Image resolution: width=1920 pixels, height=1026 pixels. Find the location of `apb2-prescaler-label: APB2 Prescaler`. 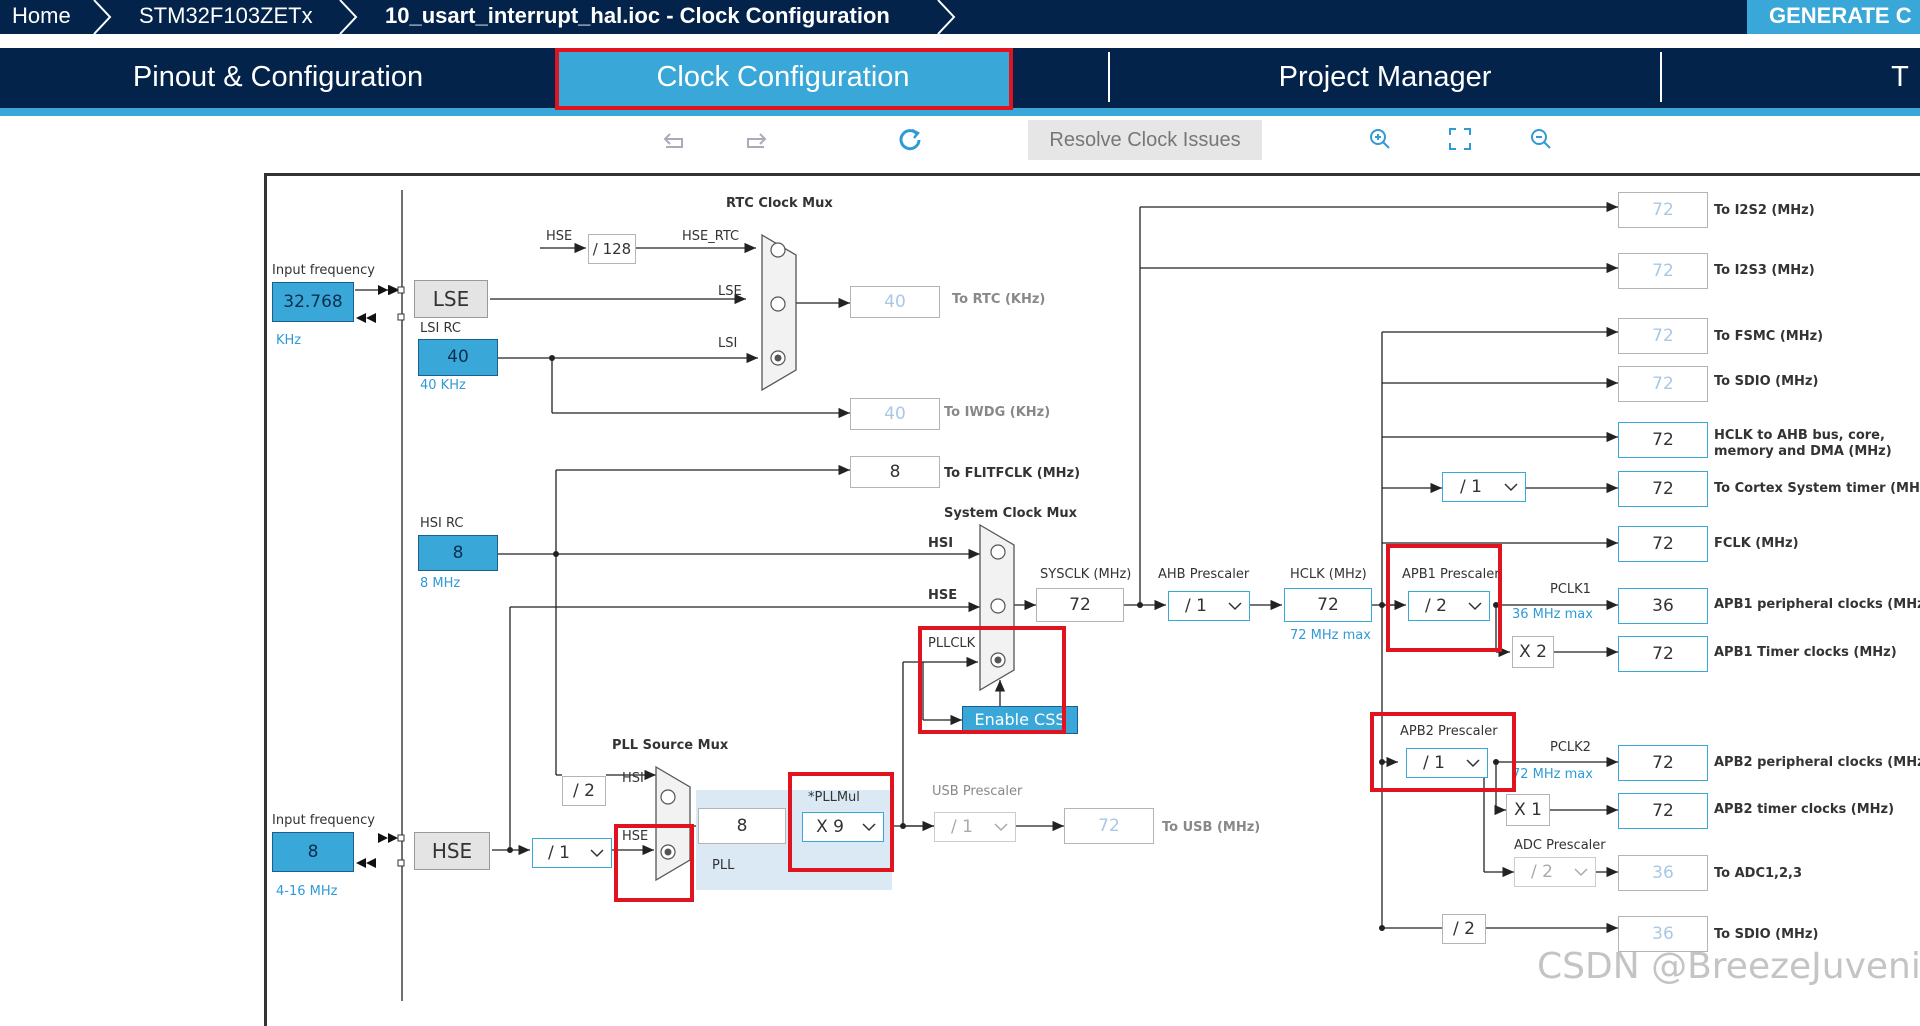

apb2-prescaler-label: APB2 Prescaler is located at coordinates (1449, 731).